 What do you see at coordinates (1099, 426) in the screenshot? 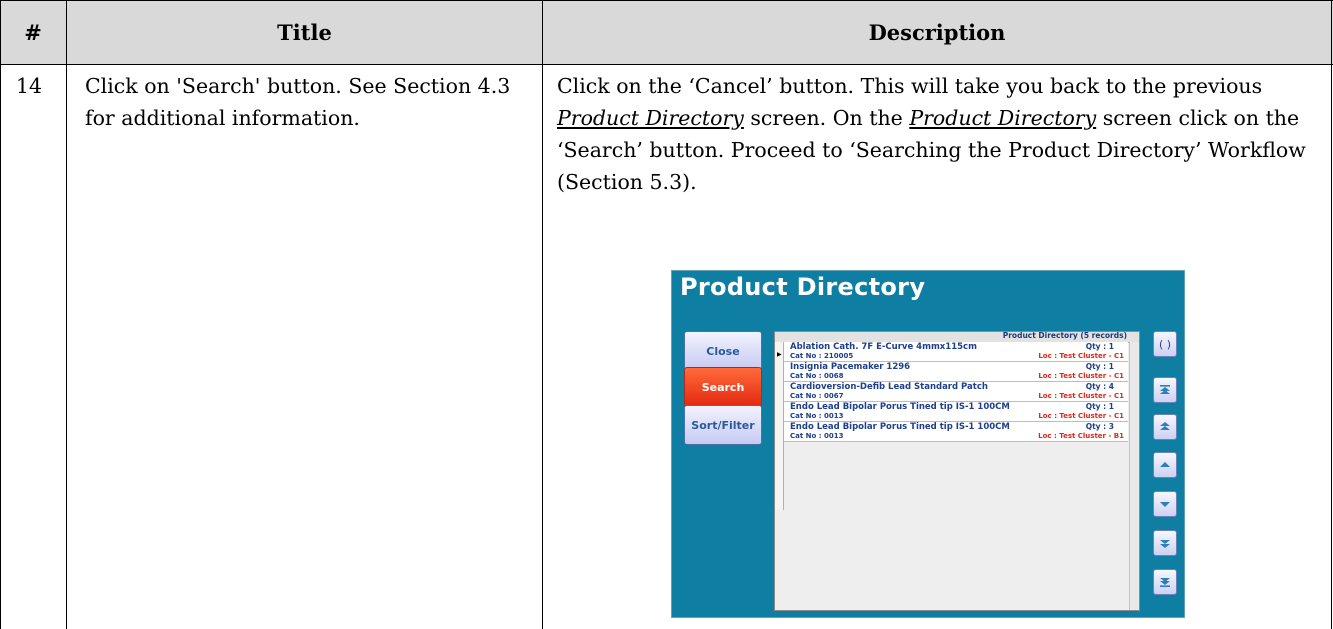
I see `item-qty: Qty : 3` at bounding box center [1099, 426].